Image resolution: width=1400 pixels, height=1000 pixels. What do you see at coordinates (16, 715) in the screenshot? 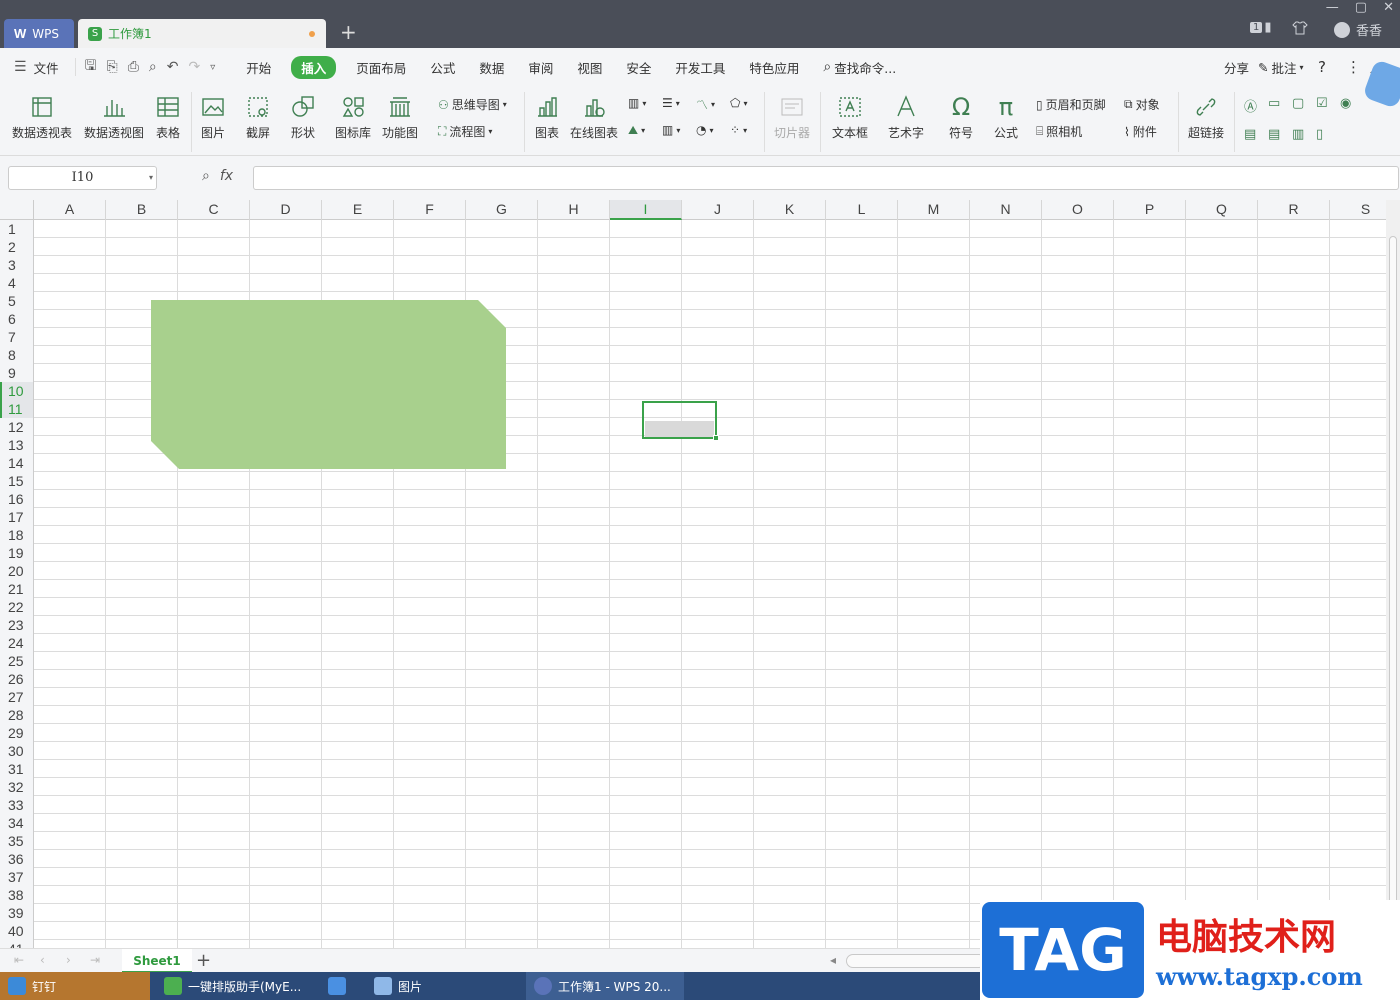
I see `row-header: 28` at bounding box center [16, 715].